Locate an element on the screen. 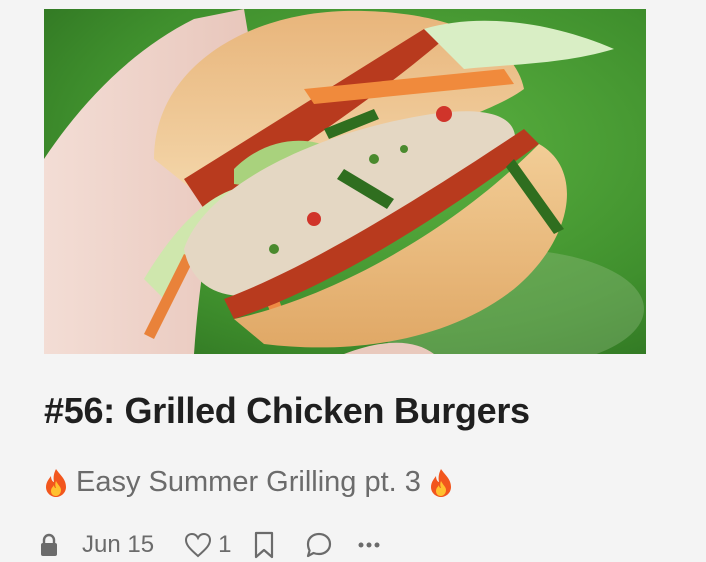 Image resolution: width=706 pixels, height=562 pixels. like-button: 1 is located at coordinates (207, 545).